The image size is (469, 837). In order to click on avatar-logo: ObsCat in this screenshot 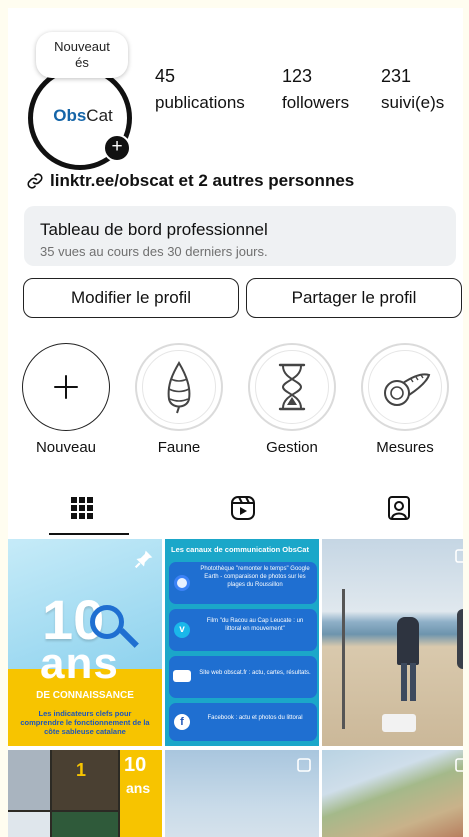, I will do `click(83, 116)`.